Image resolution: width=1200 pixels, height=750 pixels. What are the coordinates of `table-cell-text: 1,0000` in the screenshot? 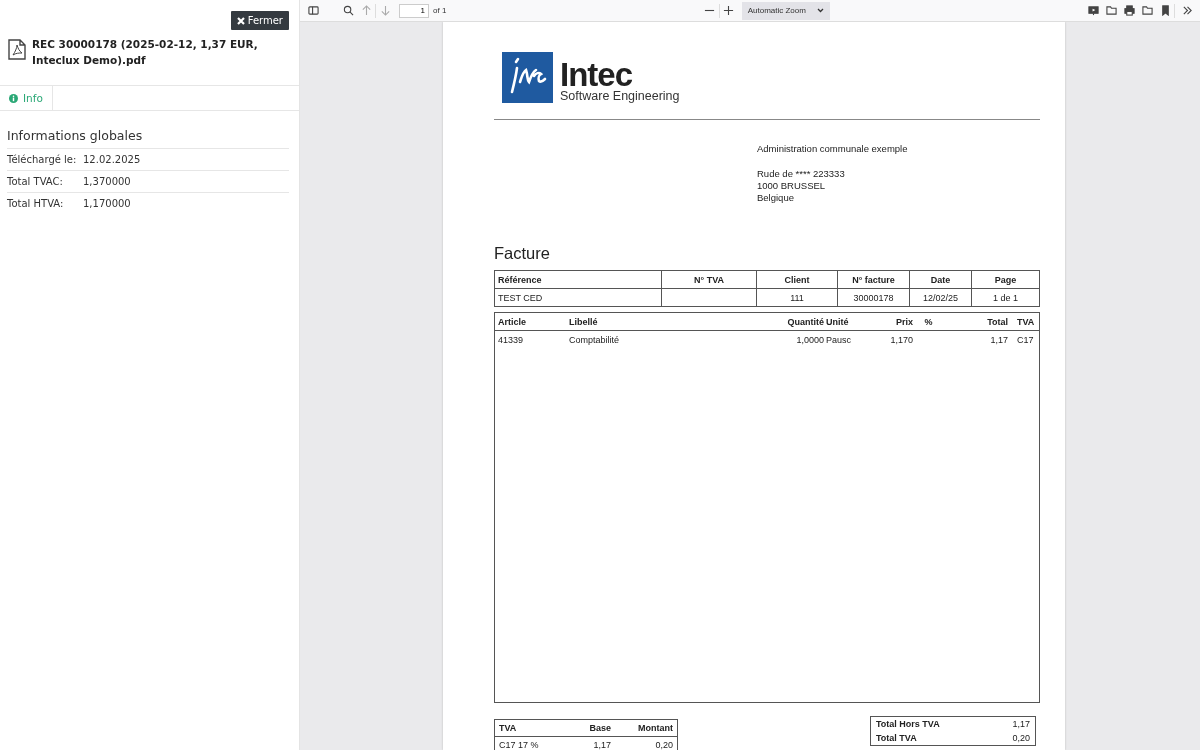 It's located at (809, 339).